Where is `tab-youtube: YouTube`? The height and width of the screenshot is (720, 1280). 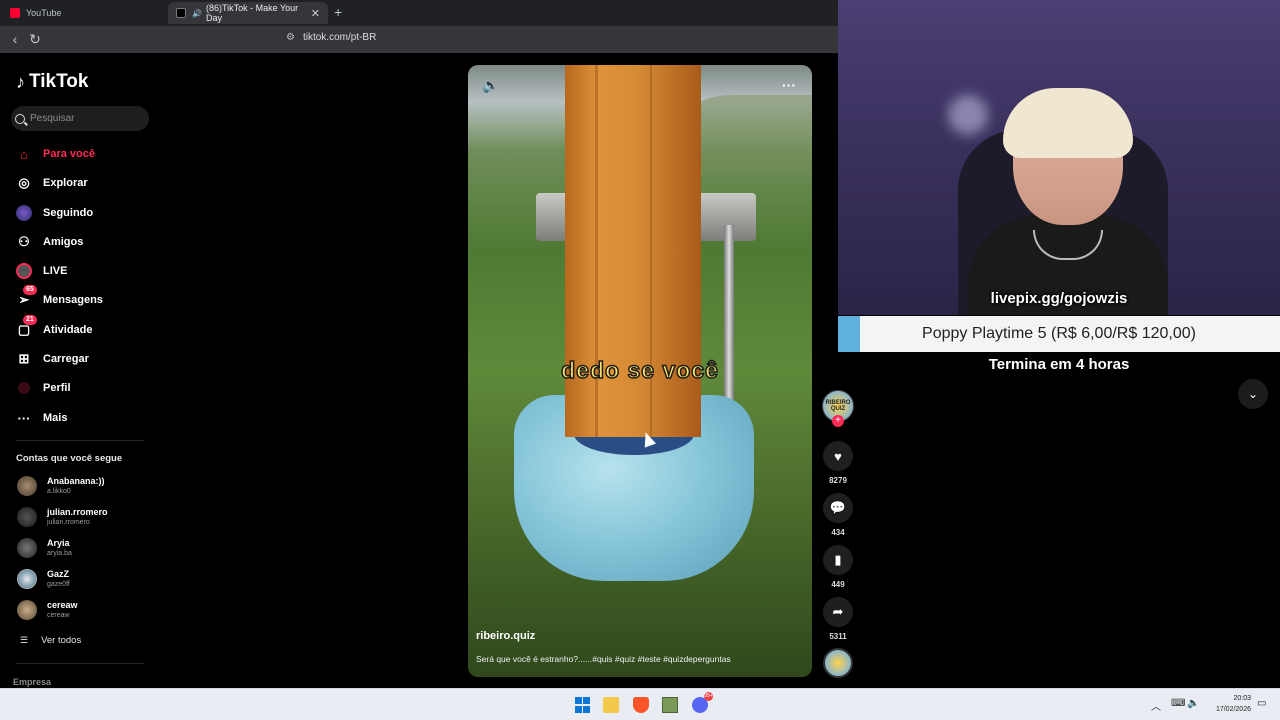 tab-youtube: YouTube is located at coordinates (82, 13).